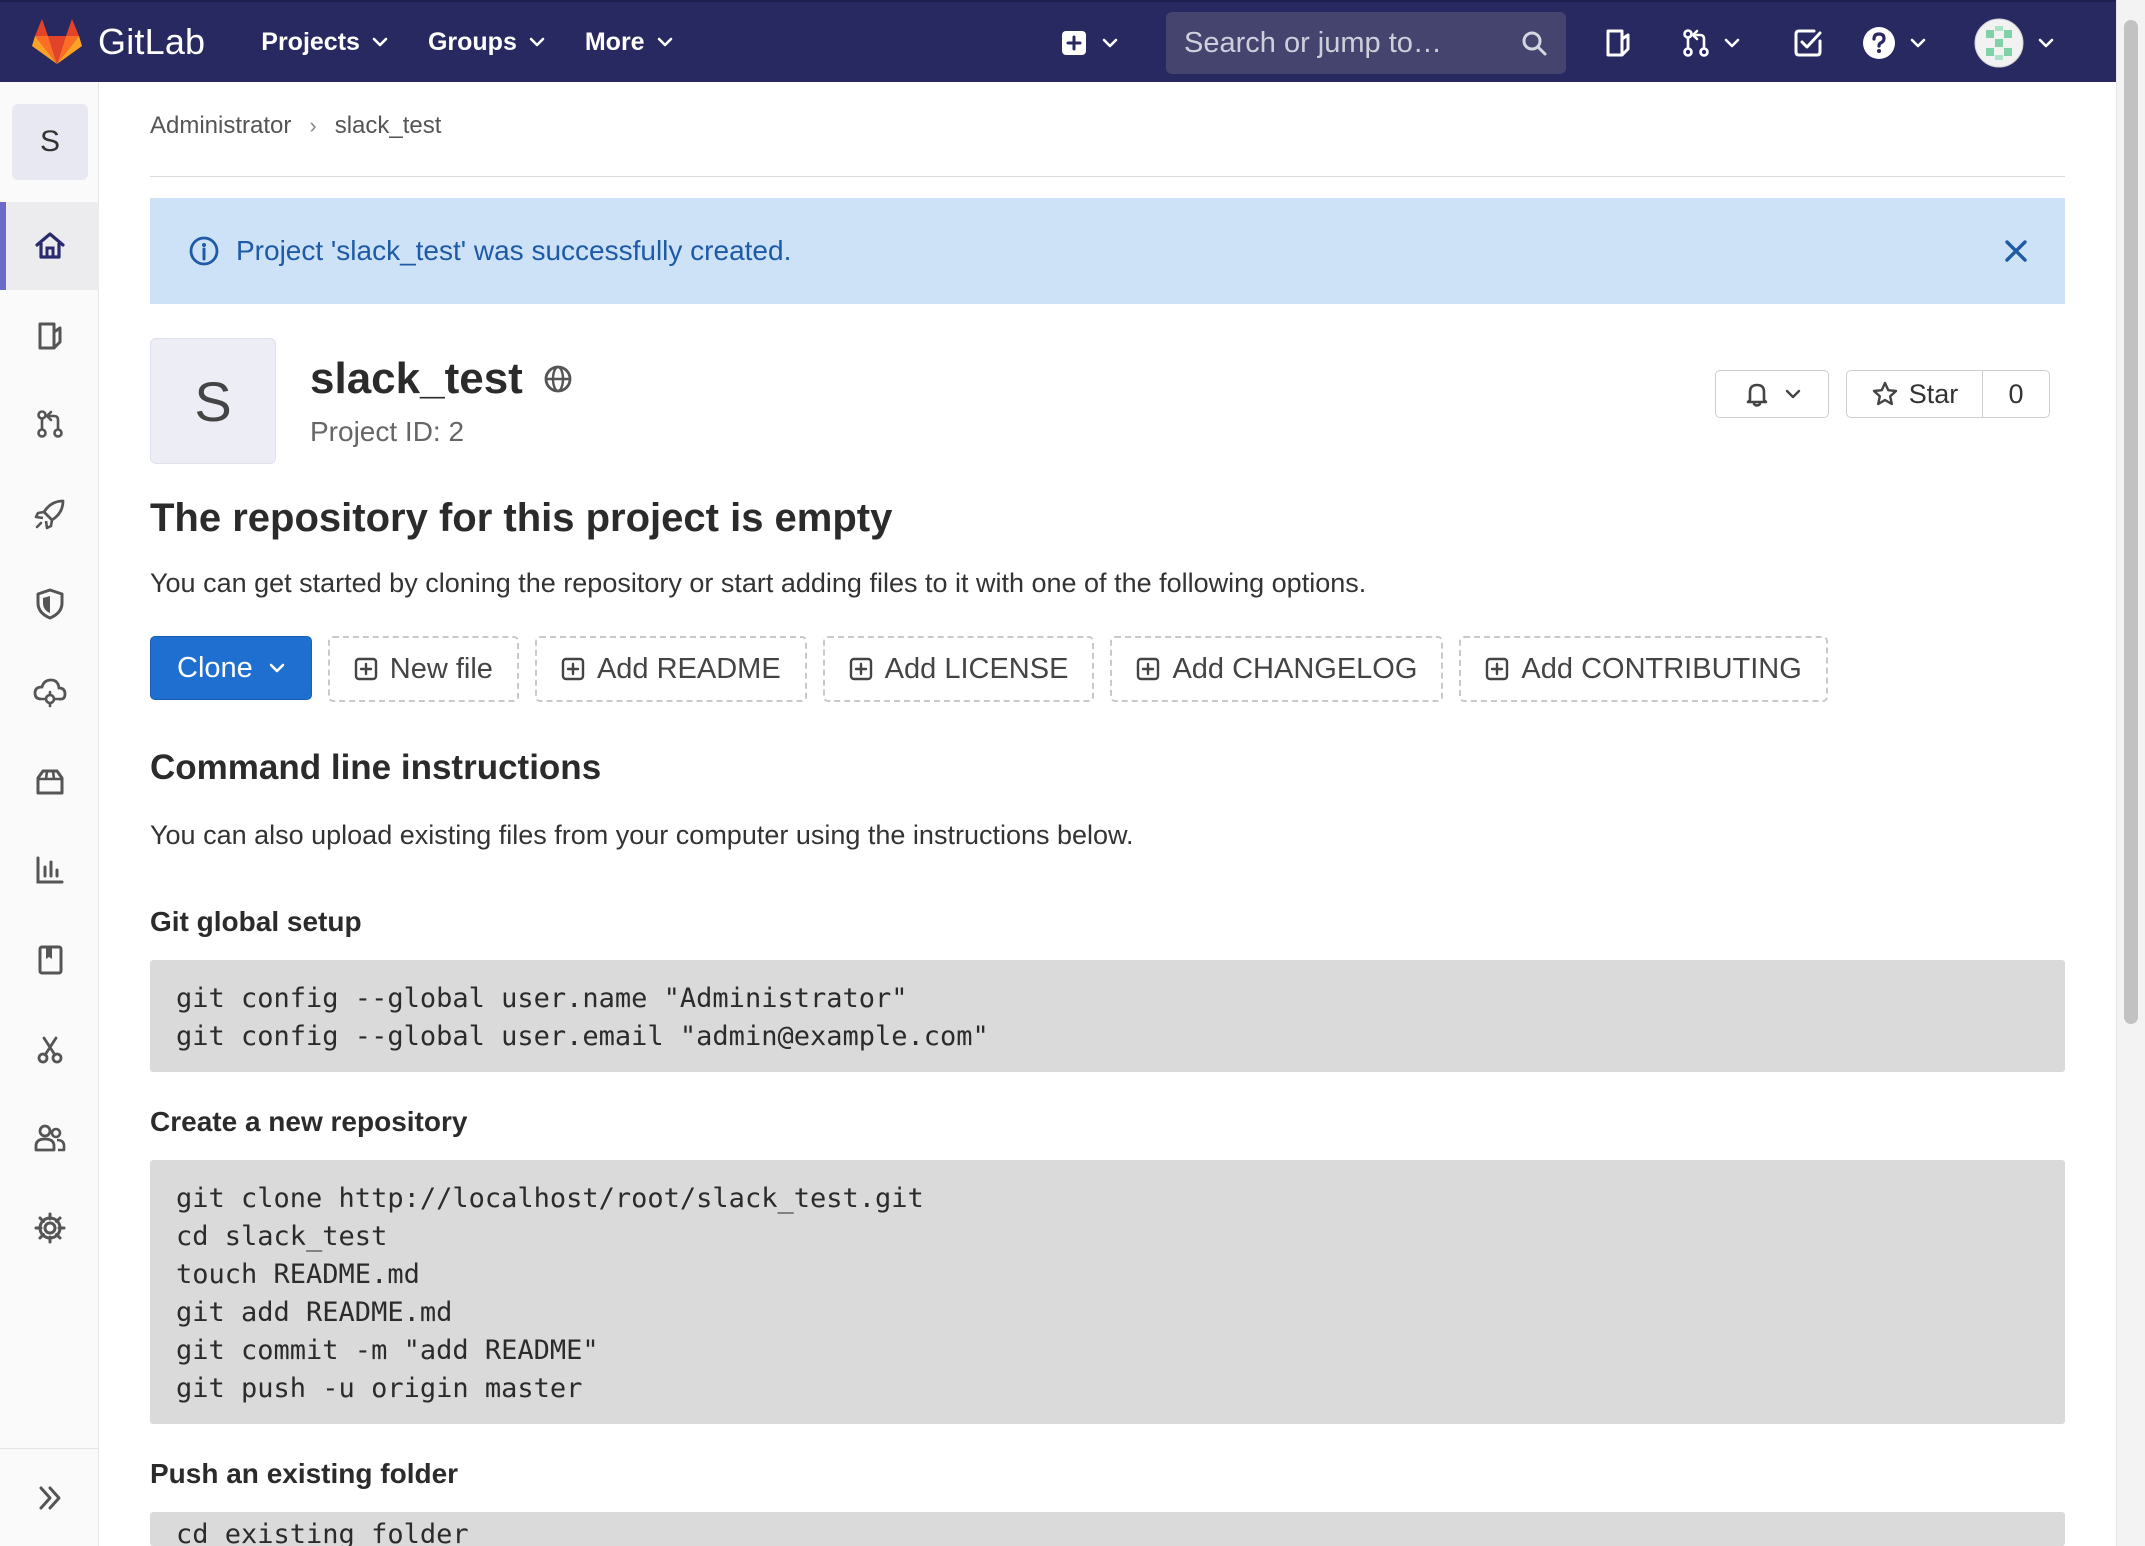 This screenshot has height=1546, width=2145. What do you see at coordinates (220, 126) in the screenshot?
I see `breadcrumb-item-administrator: Administrator` at bounding box center [220, 126].